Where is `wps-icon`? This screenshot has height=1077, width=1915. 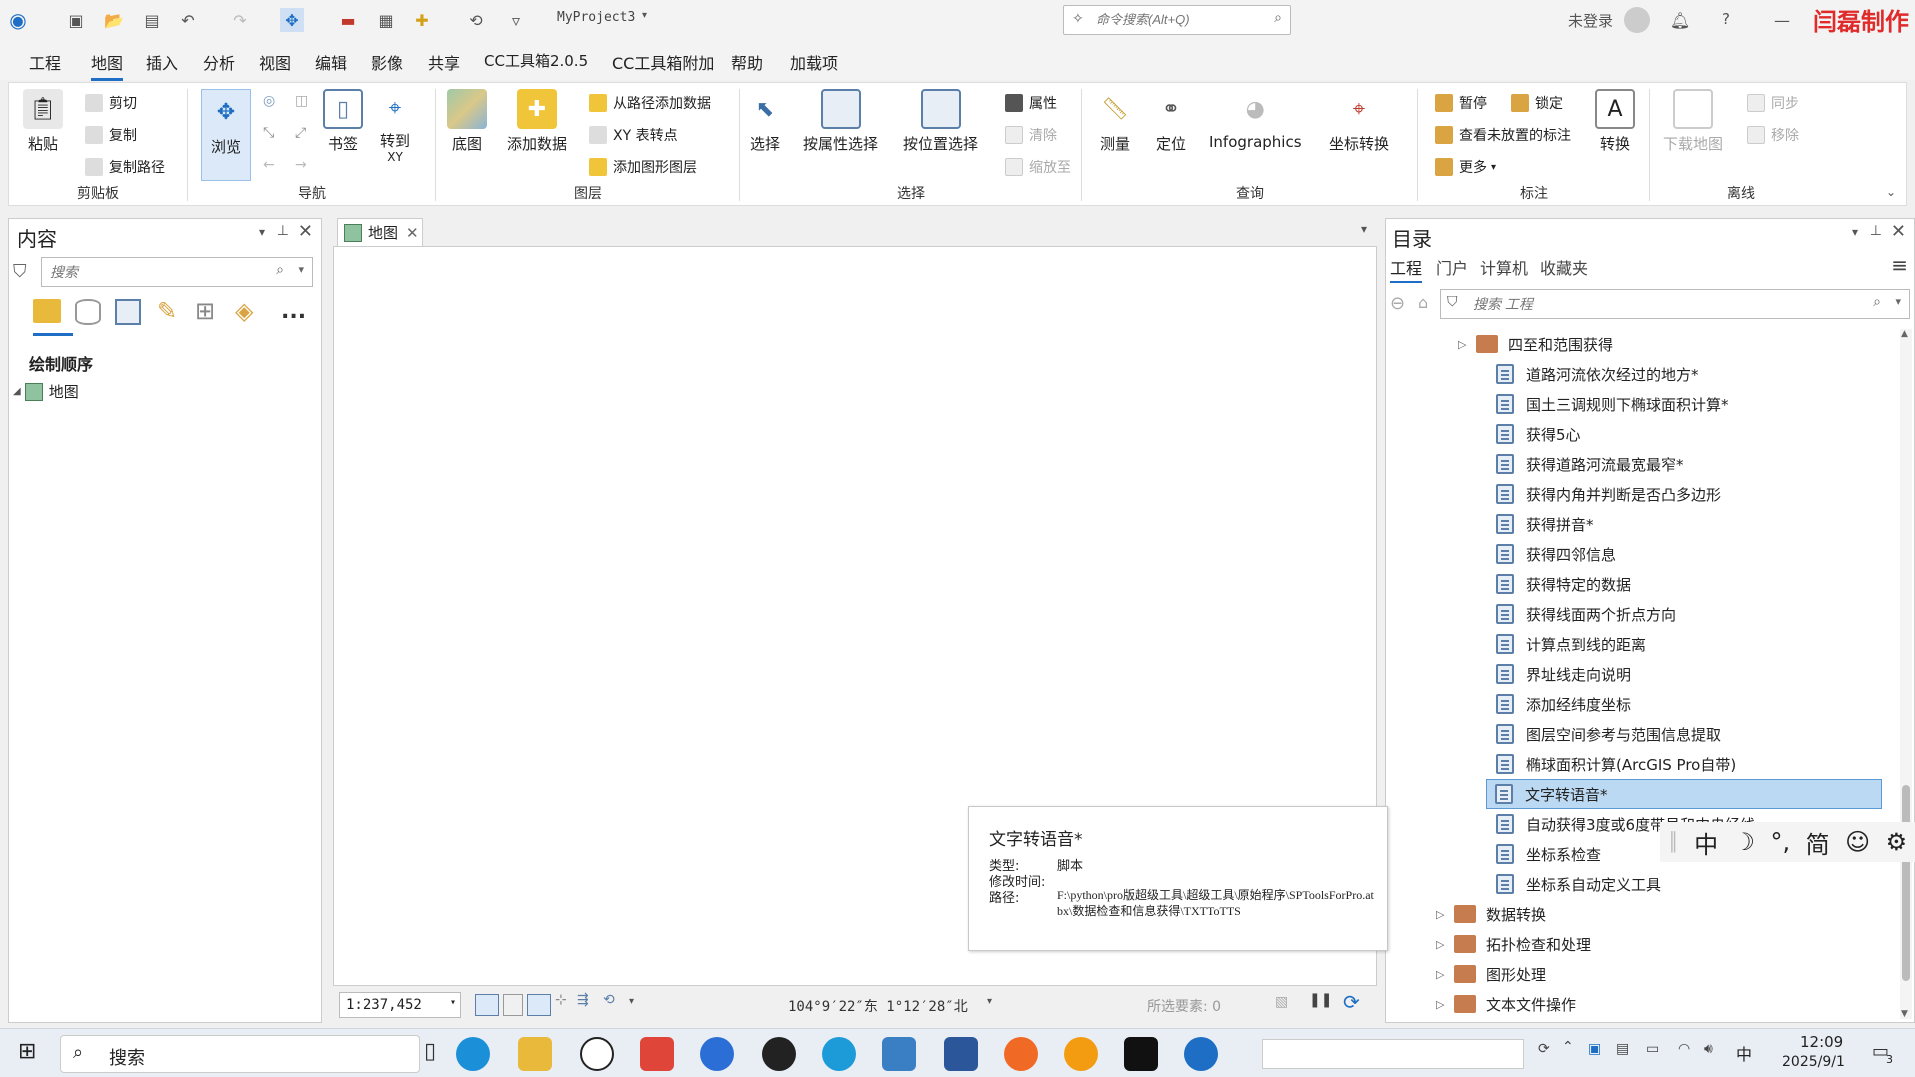 wps-icon is located at coordinates (657, 1054).